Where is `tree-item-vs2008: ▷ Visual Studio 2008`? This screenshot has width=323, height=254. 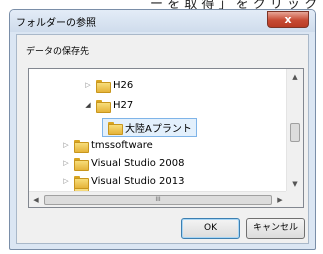
tree-item-vs2008: ▷ Visual Studio 2008 is located at coordinates (123, 163).